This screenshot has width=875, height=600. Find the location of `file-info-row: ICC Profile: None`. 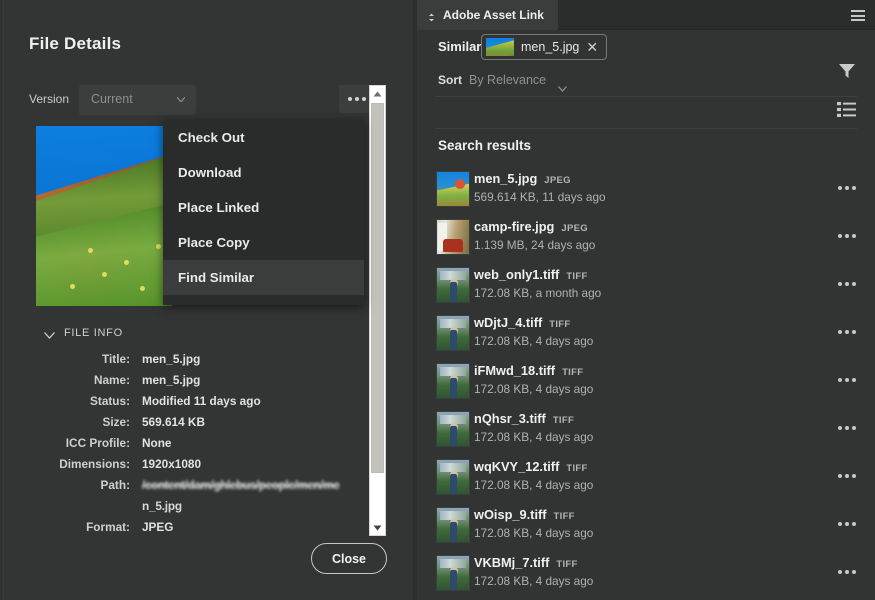

file-info-row: ICC Profile: None is located at coordinates (194, 443).